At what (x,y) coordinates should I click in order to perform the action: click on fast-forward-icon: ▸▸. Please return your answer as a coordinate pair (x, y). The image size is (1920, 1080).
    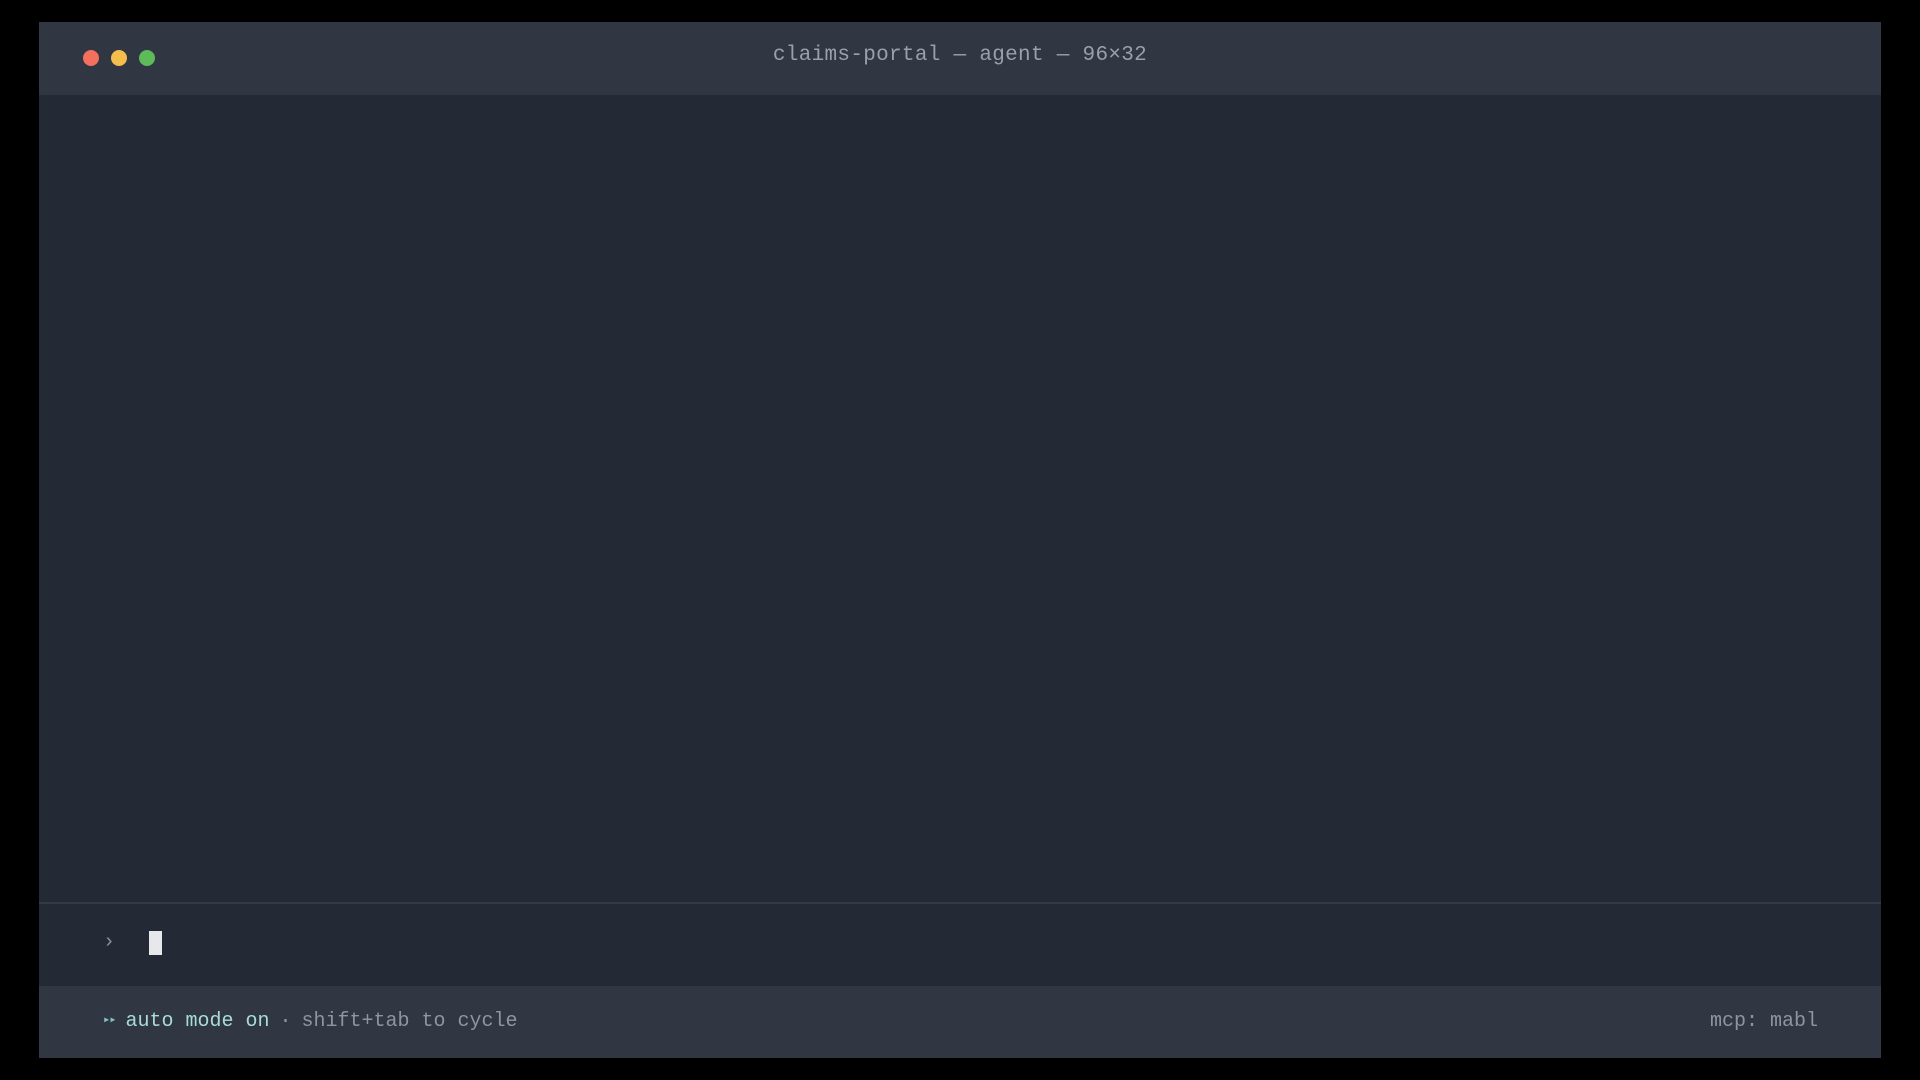
    Looking at the image, I should click on (109, 1020).